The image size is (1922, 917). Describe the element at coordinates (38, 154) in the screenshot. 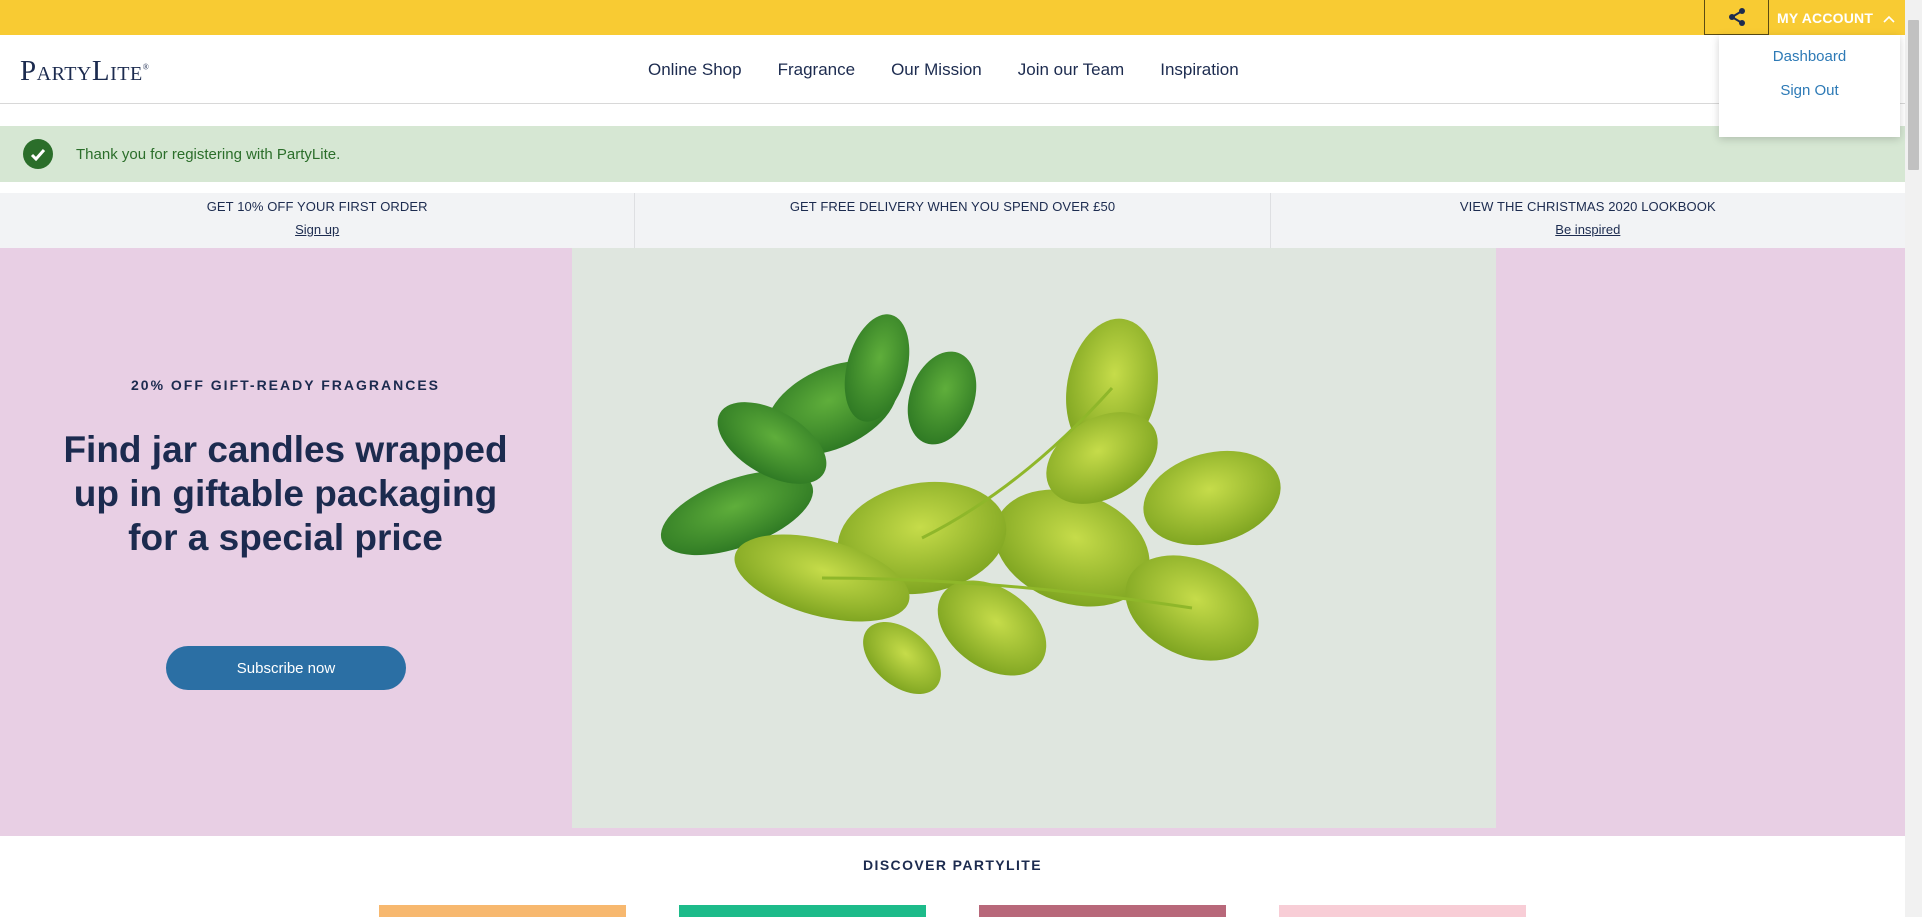

I see `check-circle-icon` at that location.